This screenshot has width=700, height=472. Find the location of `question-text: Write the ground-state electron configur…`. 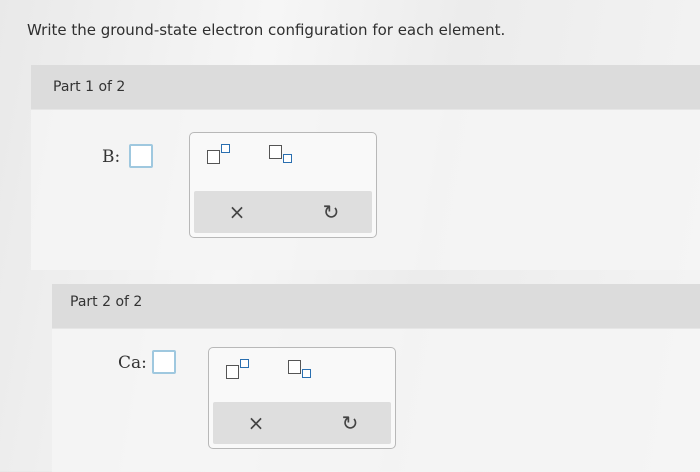

question-text: Write the ground-state electron configur… is located at coordinates (266, 30).